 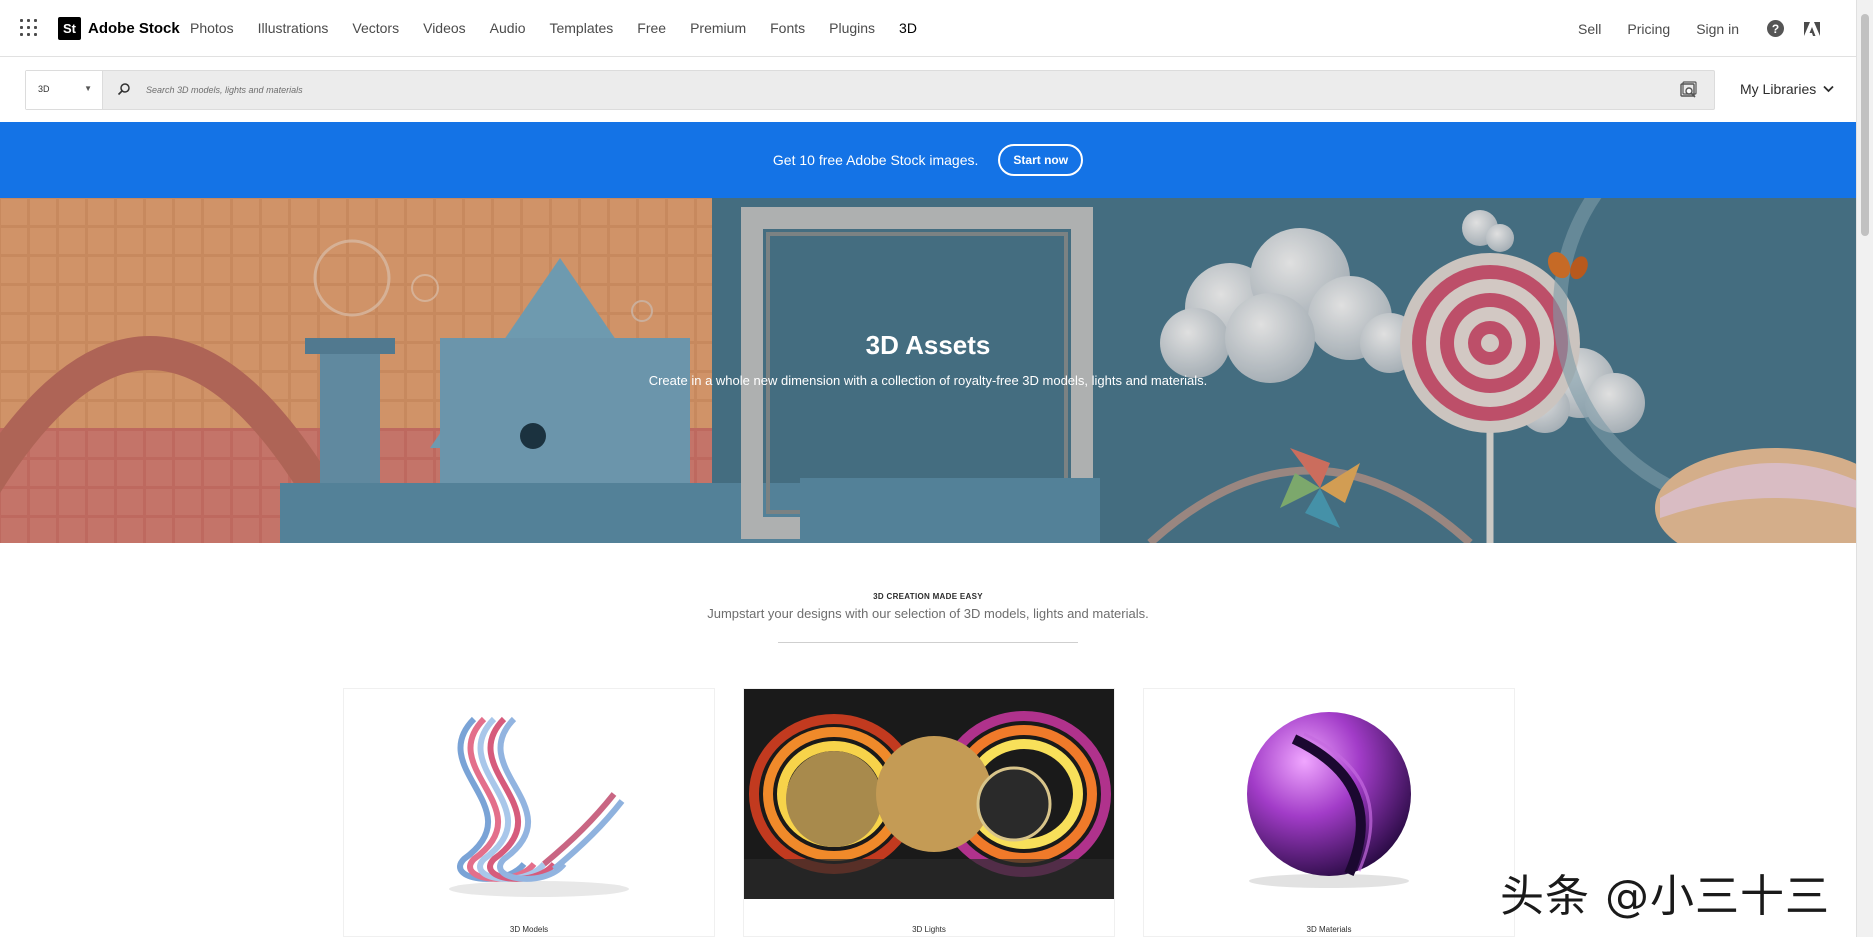 What do you see at coordinates (529, 794) in the screenshot?
I see `3d-models-image` at bounding box center [529, 794].